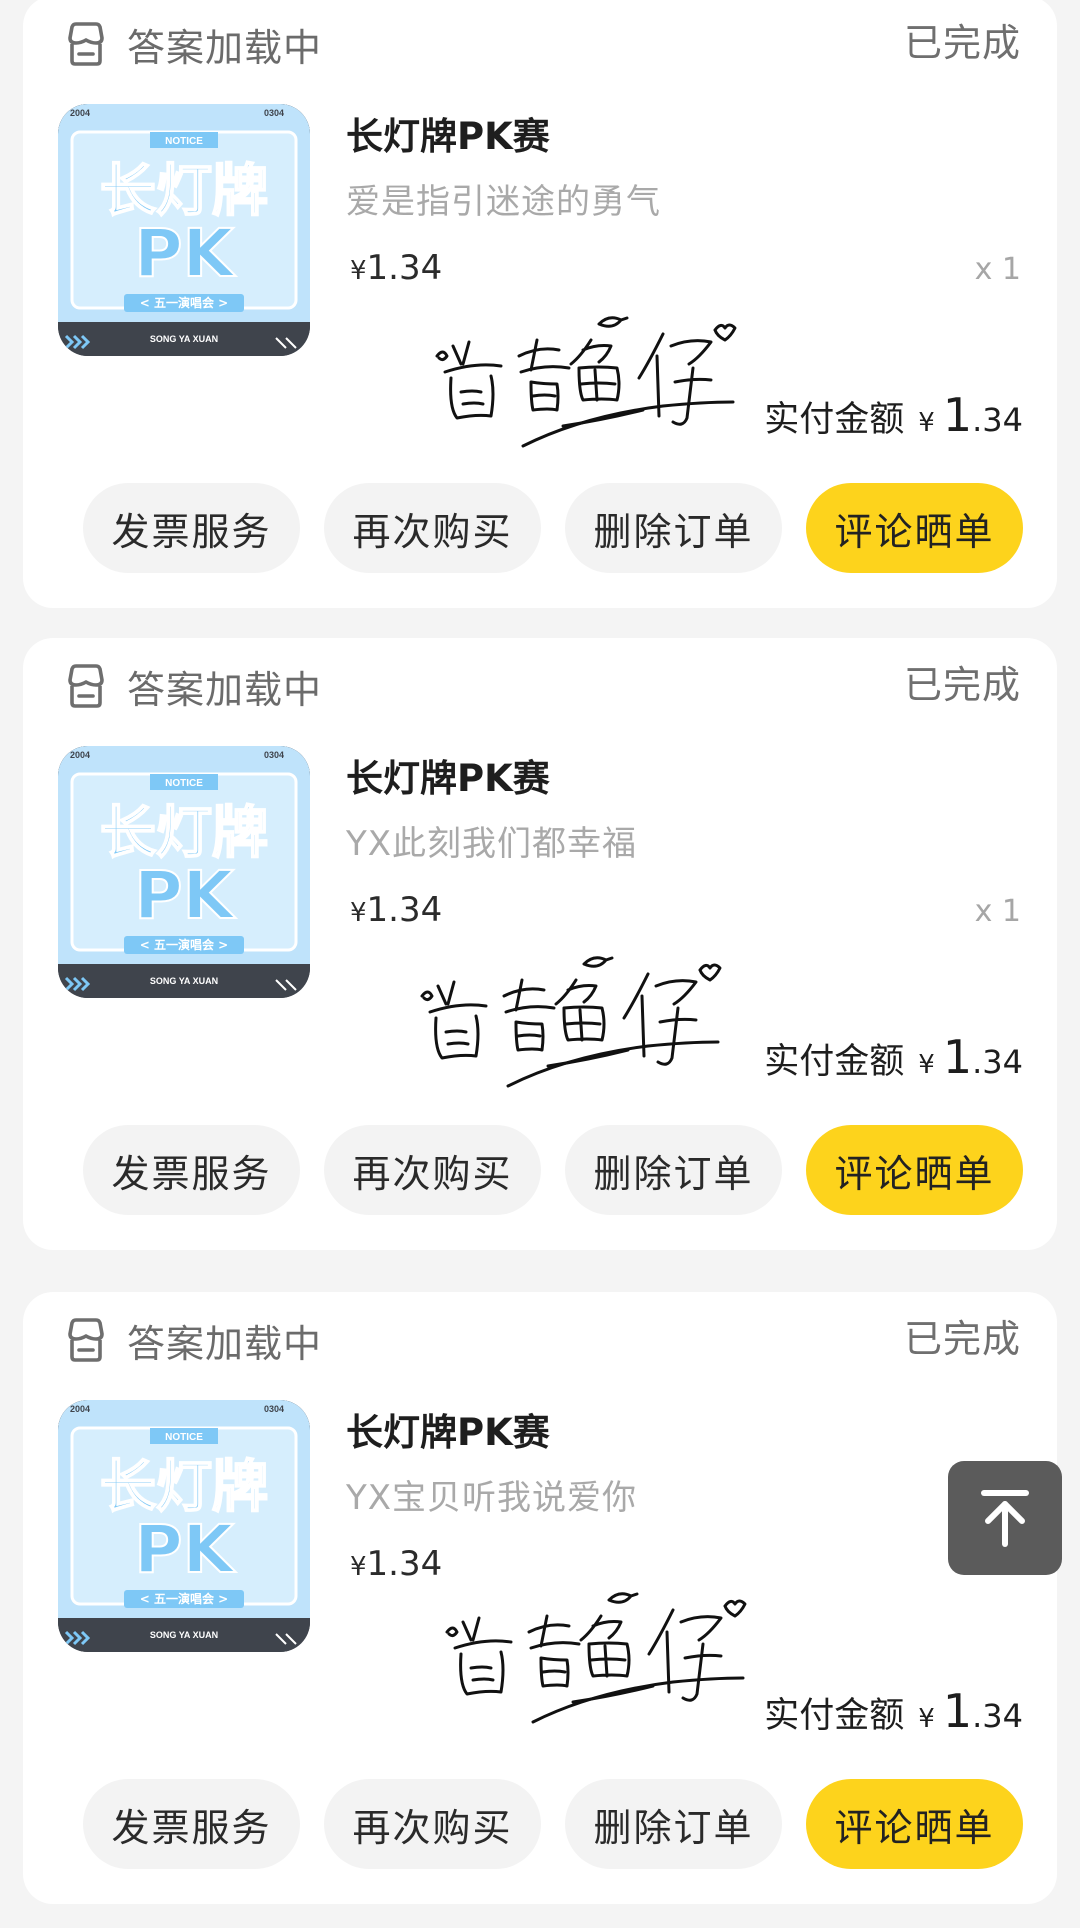  What do you see at coordinates (492, 1498) in the screenshot?
I see `product-spec: YX宝贝听我说爱你` at bounding box center [492, 1498].